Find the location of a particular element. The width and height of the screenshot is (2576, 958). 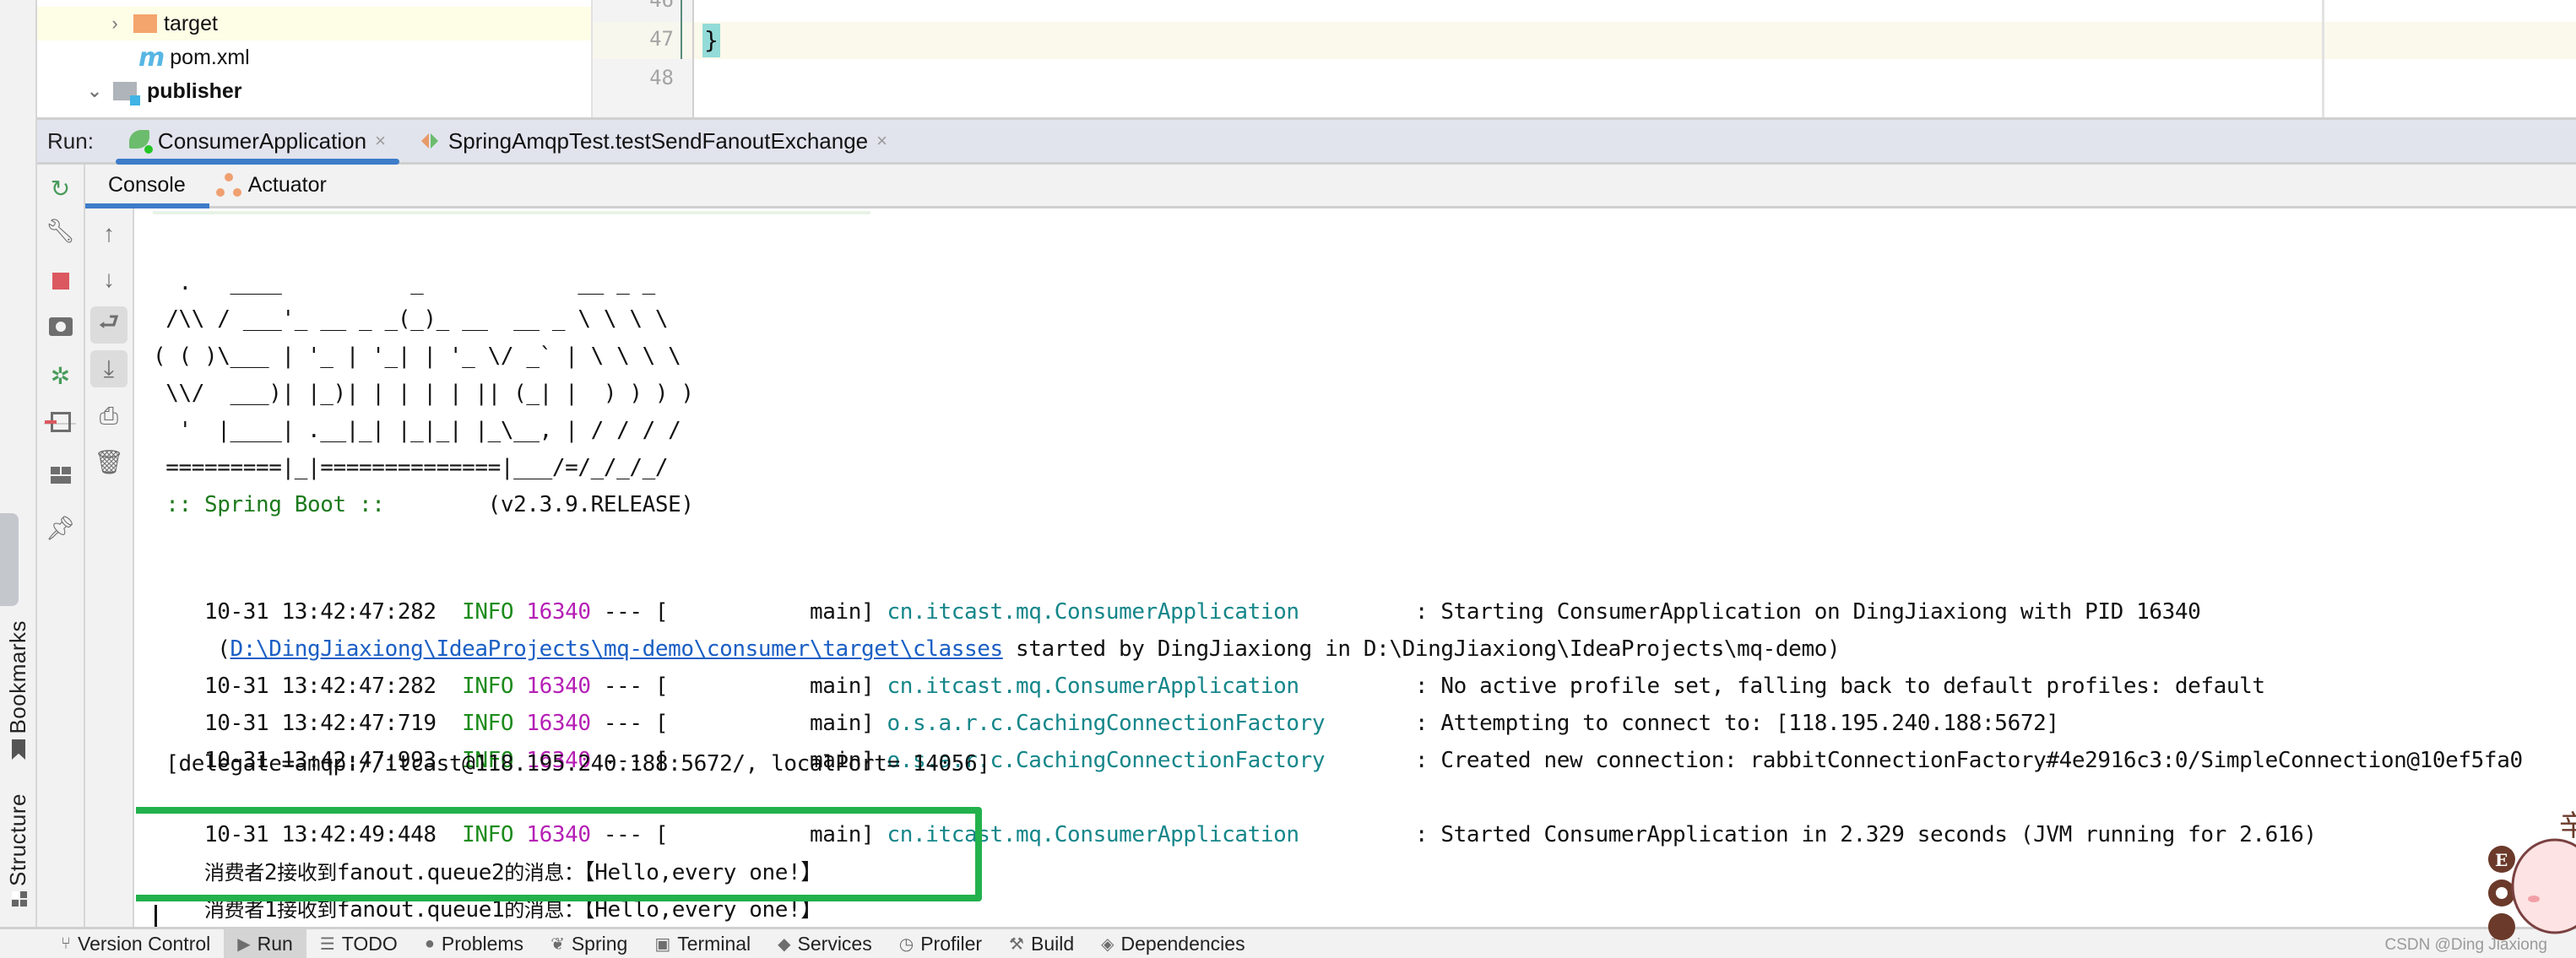

services-icon: ◆ is located at coordinates (785, 944).